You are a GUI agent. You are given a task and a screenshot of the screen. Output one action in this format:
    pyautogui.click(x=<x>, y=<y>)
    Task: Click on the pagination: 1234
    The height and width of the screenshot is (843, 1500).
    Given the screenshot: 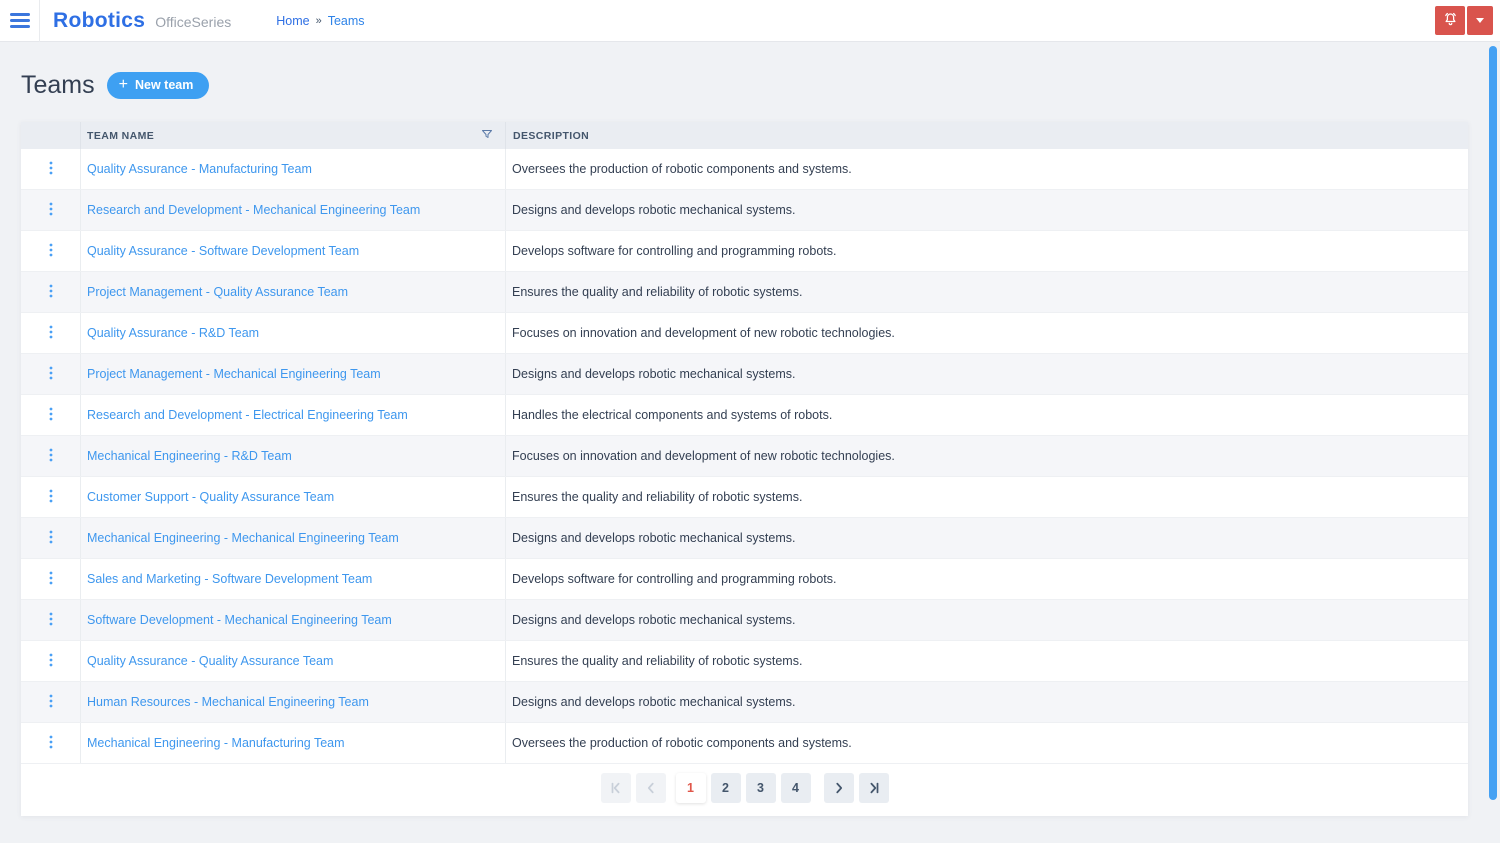 What is the action you would take?
    pyautogui.click(x=744, y=790)
    